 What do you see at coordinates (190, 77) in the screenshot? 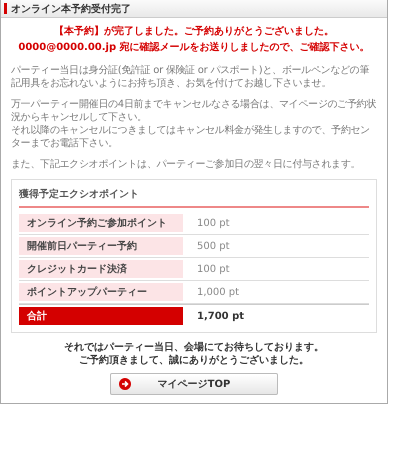
I see `notice-text: パーティー当日は身分証(免許証 or 保険証 or パスポート)と、ボールペンなどの筆記用具をお忘れないようにお持ち頂き、お気を付けてお越し下さいませ。` at bounding box center [190, 77].